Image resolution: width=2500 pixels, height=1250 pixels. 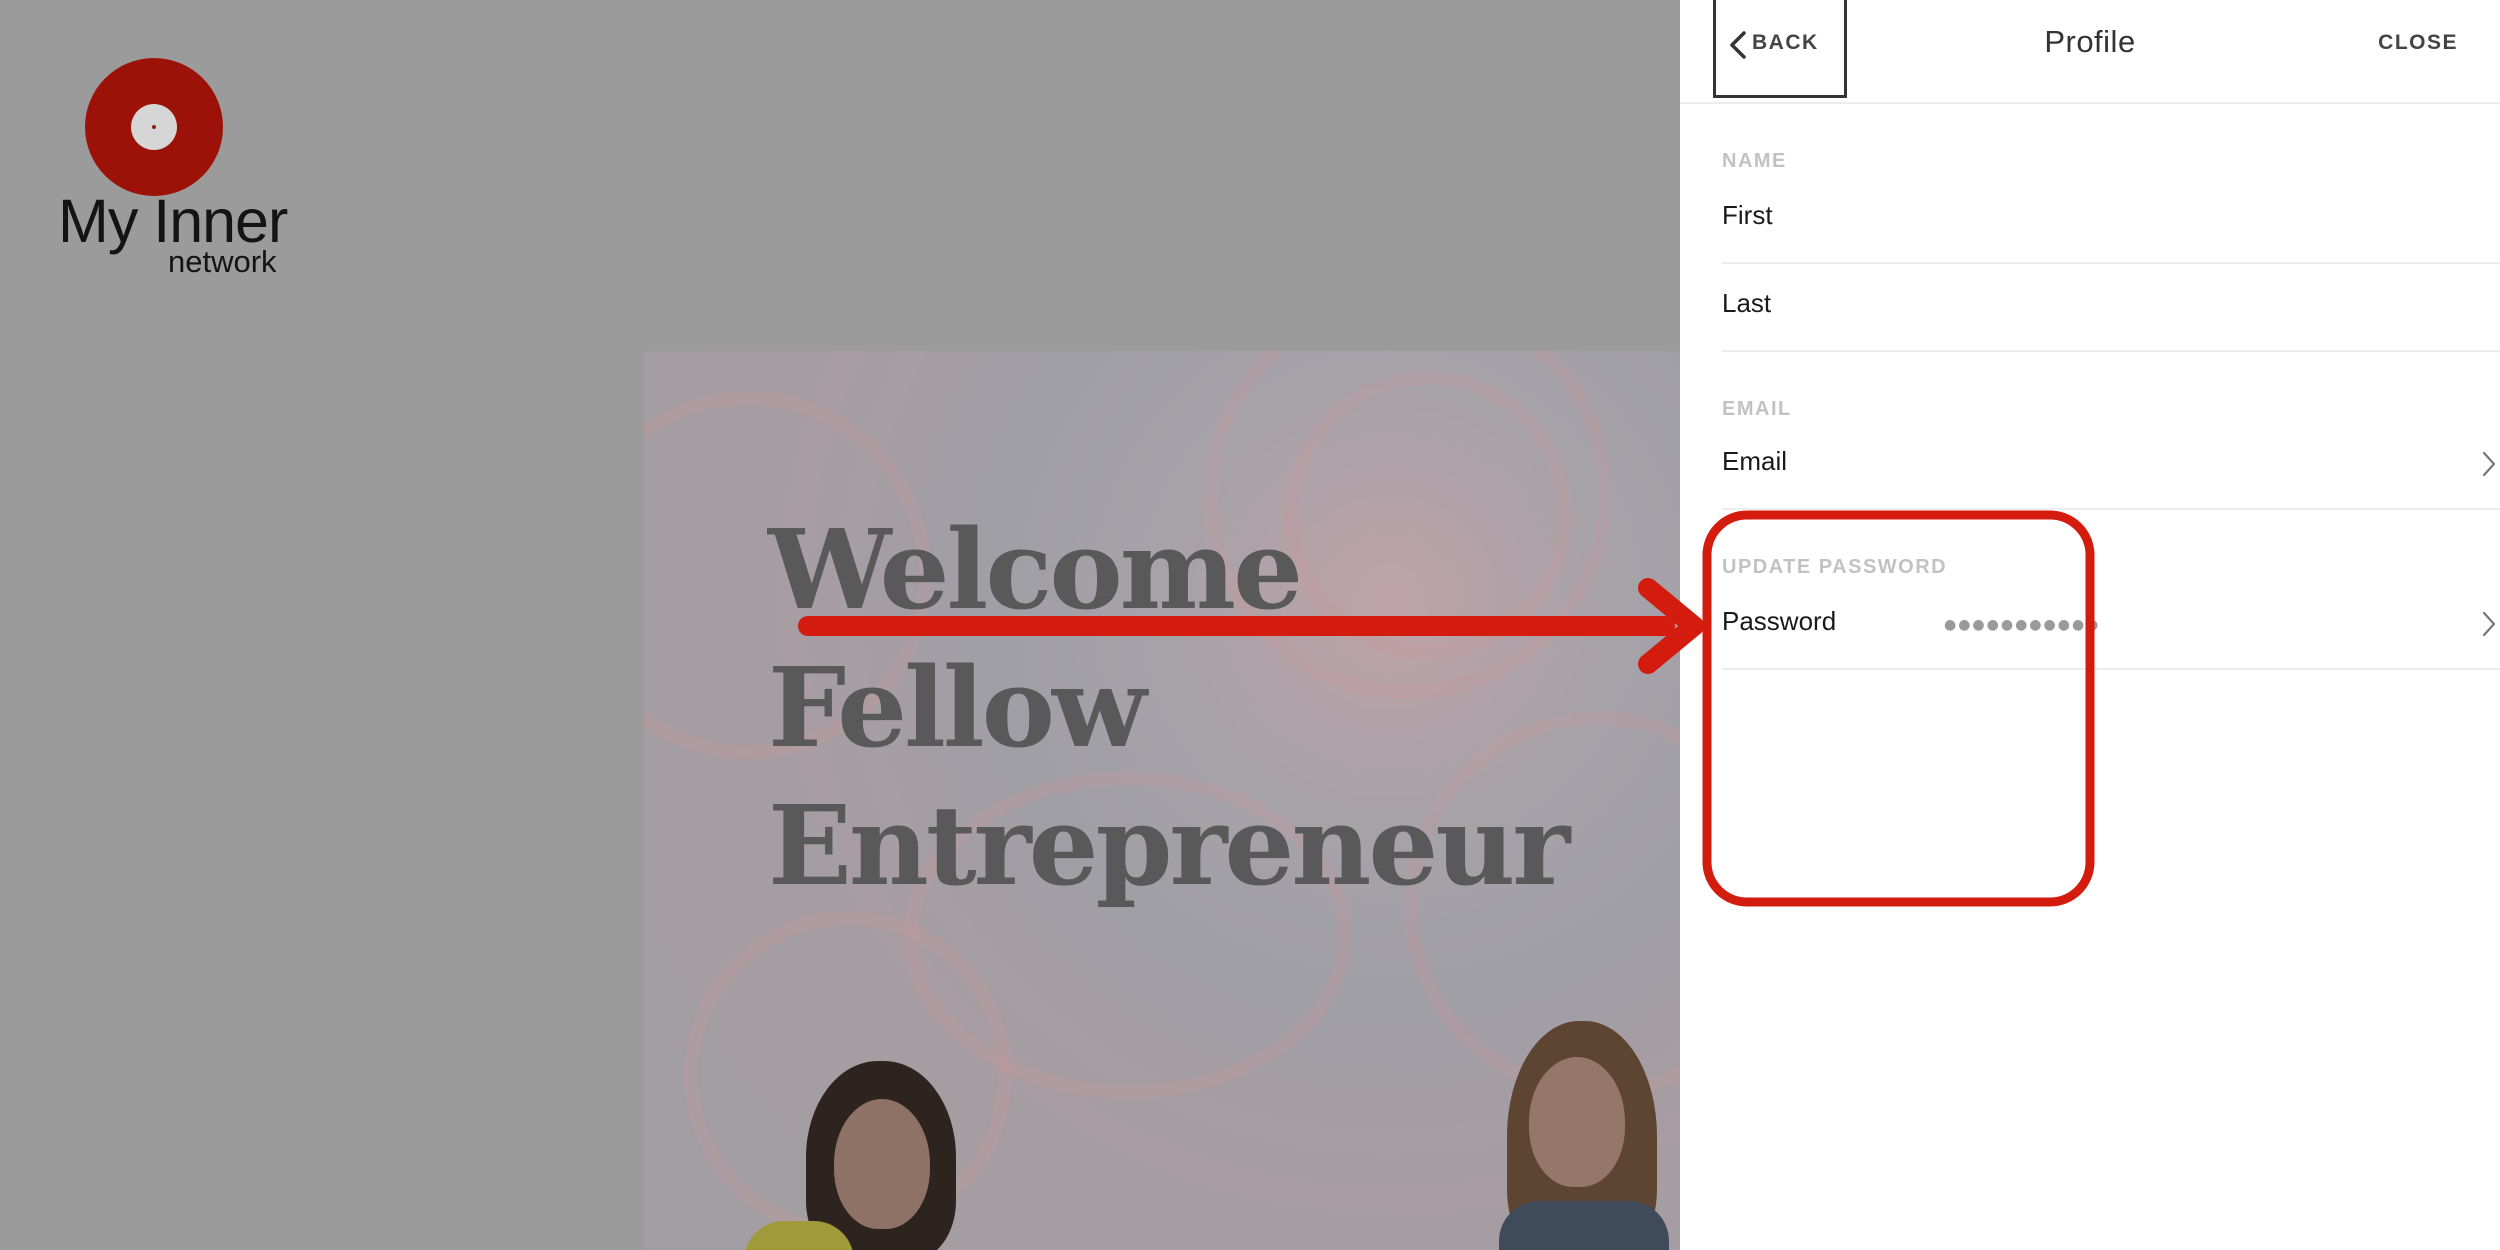 What do you see at coordinates (1755, 461) in the screenshot?
I see `email-label: Email` at bounding box center [1755, 461].